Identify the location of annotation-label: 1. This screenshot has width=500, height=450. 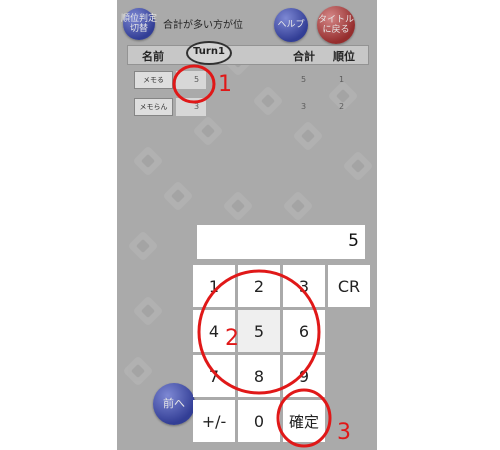
(225, 84).